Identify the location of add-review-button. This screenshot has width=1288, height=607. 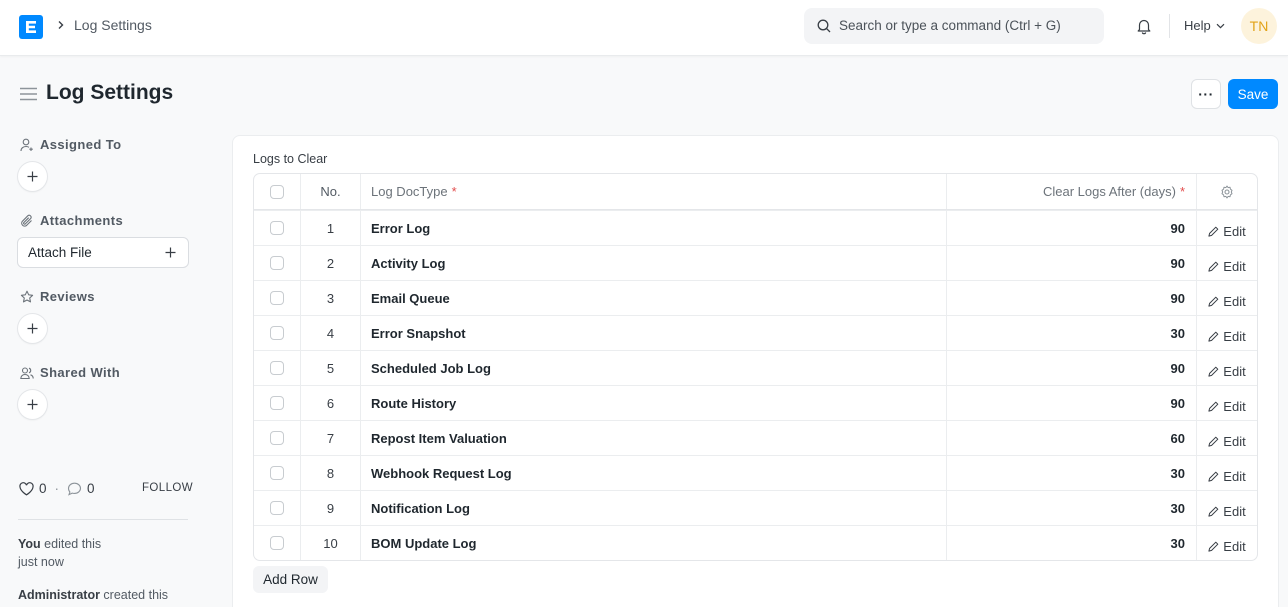
(32, 328).